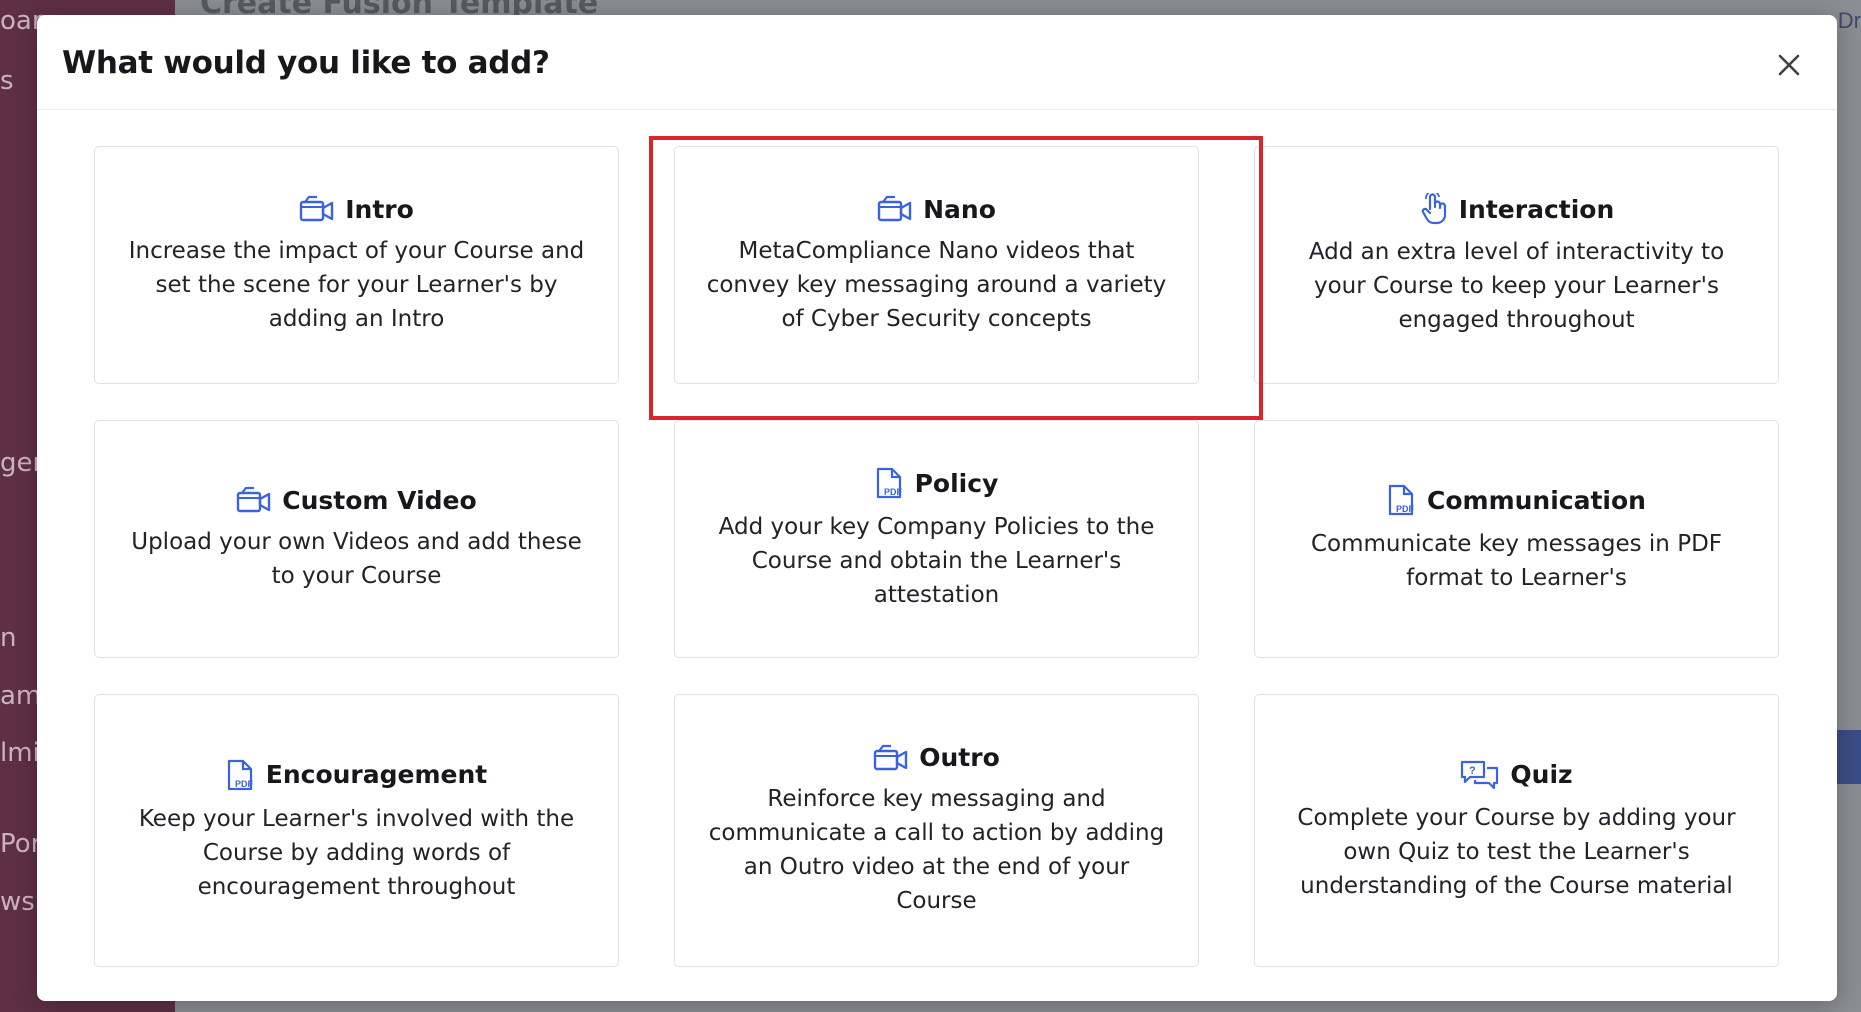 The width and height of the screenshot is (1861, 1012). I want to click on sidebar-fragment: s, so click(7, 81).